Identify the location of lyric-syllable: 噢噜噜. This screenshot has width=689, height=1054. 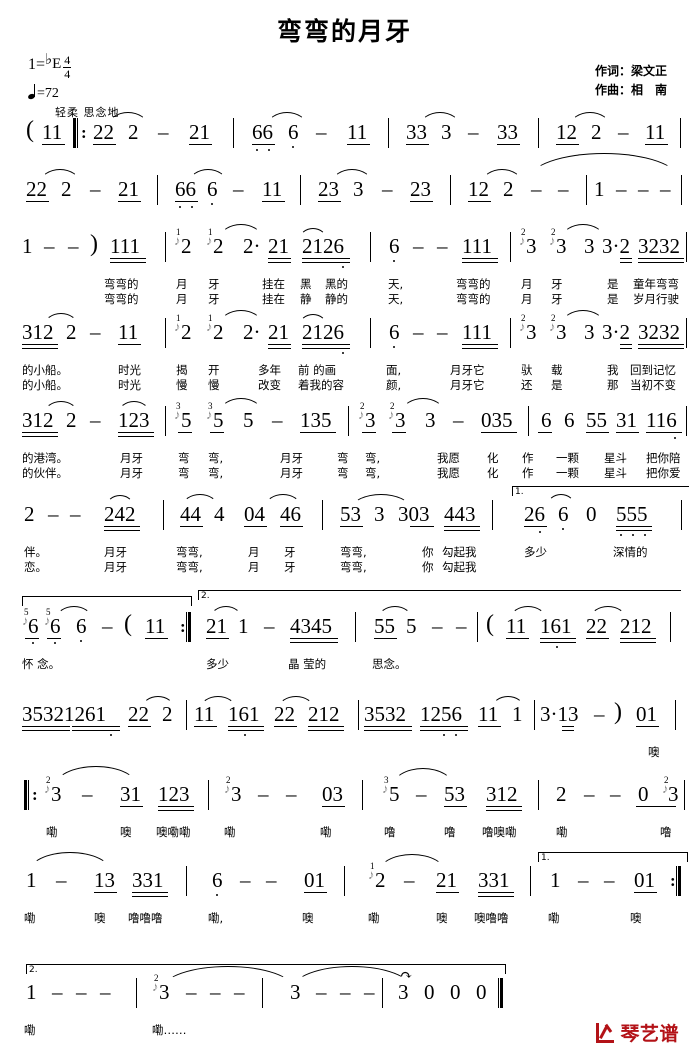
(491, 918).